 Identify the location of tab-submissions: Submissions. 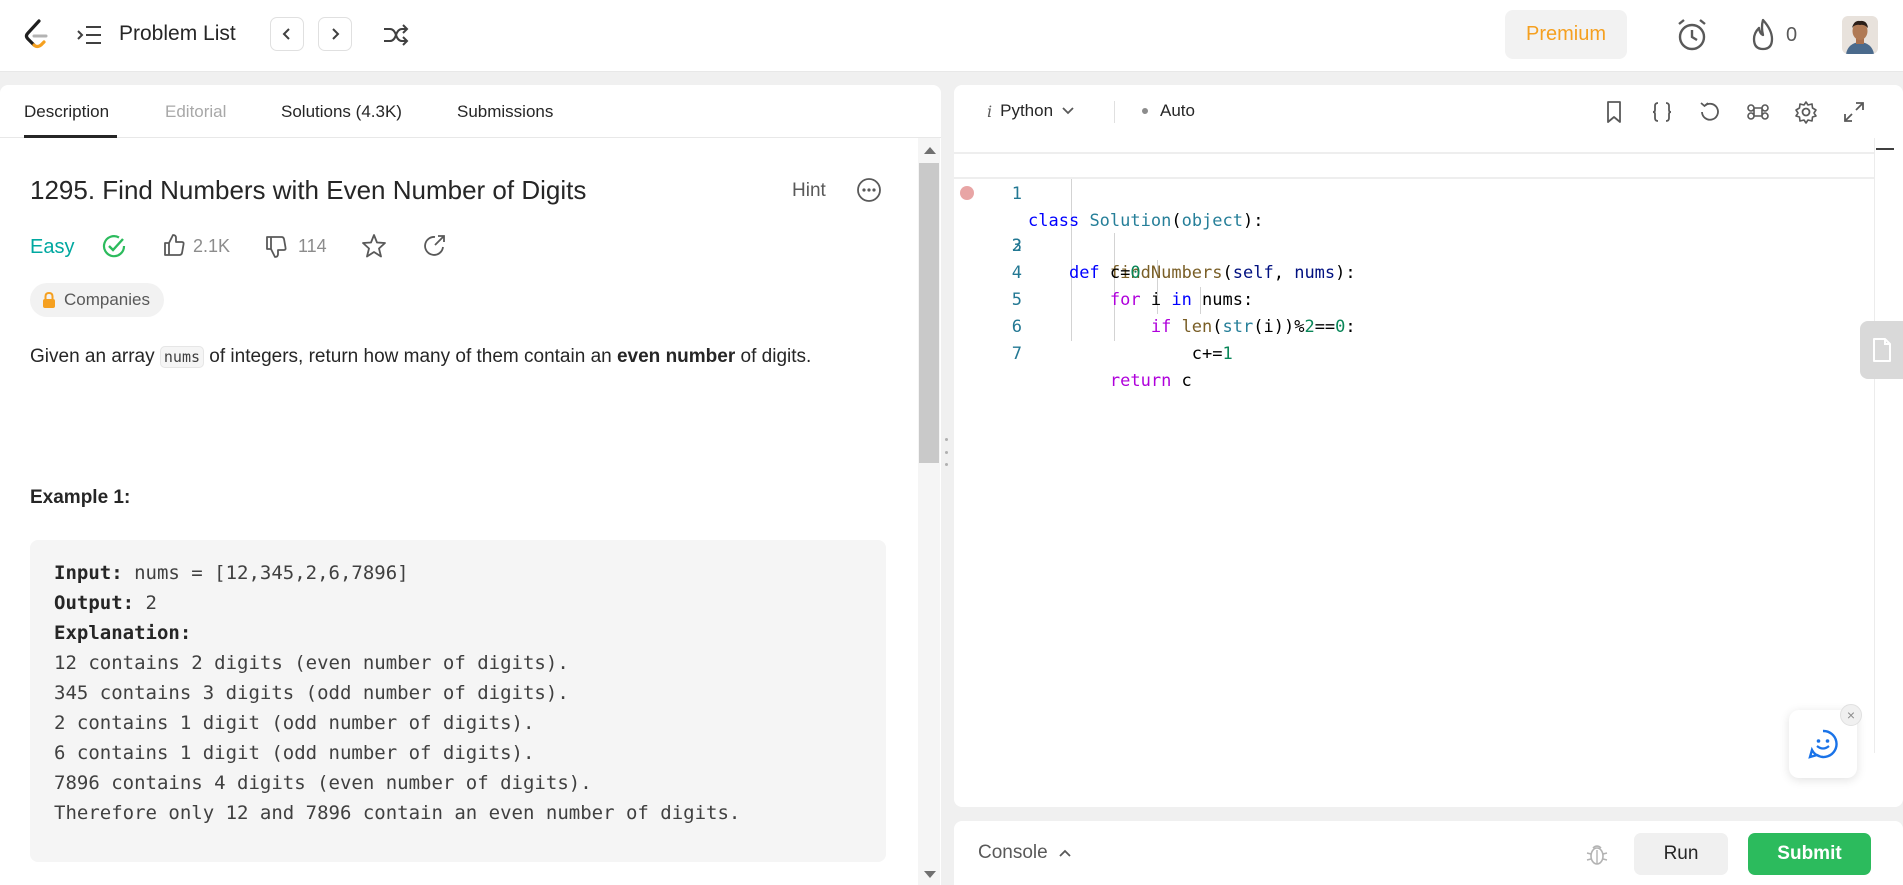
(505, 112).